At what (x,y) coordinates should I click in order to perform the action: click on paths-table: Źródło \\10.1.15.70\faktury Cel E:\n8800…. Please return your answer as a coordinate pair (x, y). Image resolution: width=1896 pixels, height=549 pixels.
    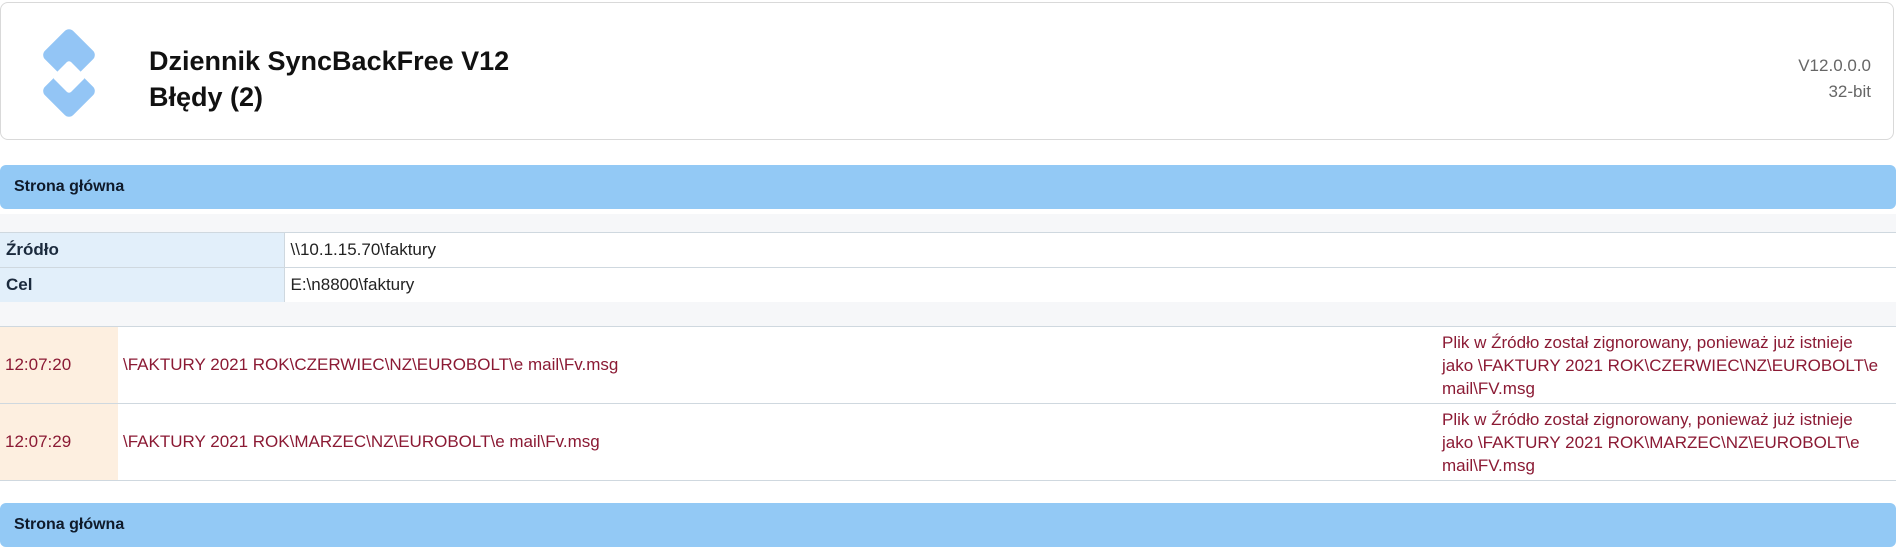
    Looking at the image, I should click on (948, 267).